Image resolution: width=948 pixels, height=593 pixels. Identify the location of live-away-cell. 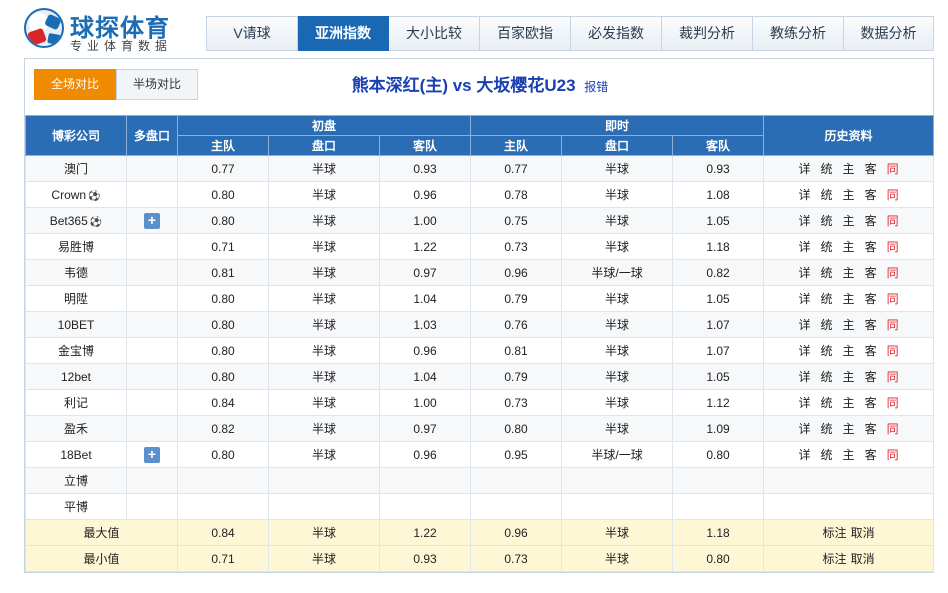
(718, 506).